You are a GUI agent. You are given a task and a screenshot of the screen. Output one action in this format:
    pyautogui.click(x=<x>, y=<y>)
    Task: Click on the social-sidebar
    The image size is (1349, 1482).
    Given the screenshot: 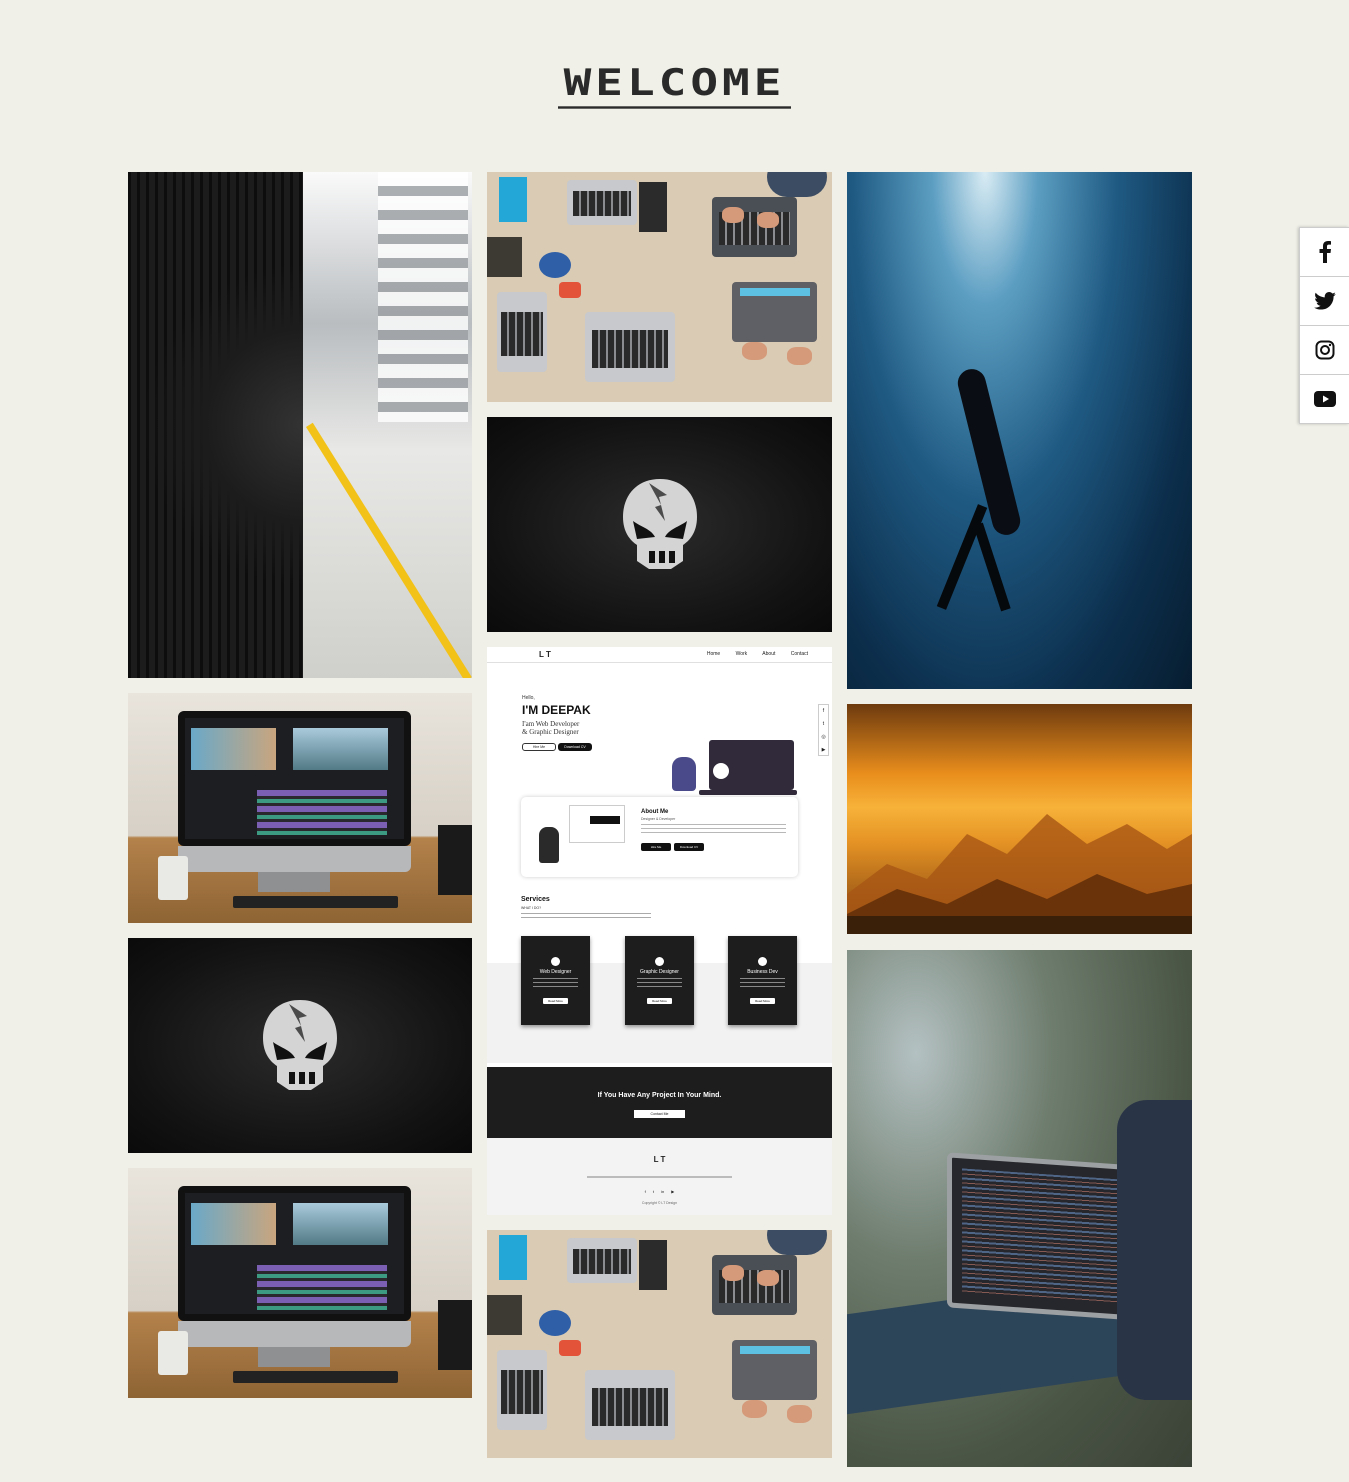 What is the action you would take?
    pyautogui.click(x=1324, y=325)
    